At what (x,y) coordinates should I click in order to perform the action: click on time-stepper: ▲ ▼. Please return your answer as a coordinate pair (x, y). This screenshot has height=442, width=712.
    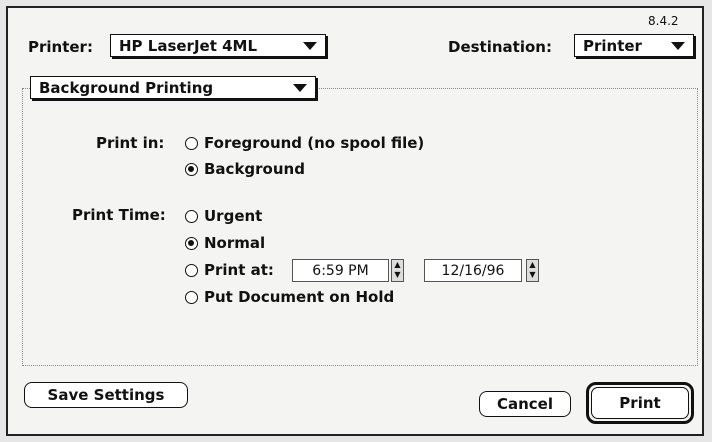
    Looking at the image, I should click on (397, 270).